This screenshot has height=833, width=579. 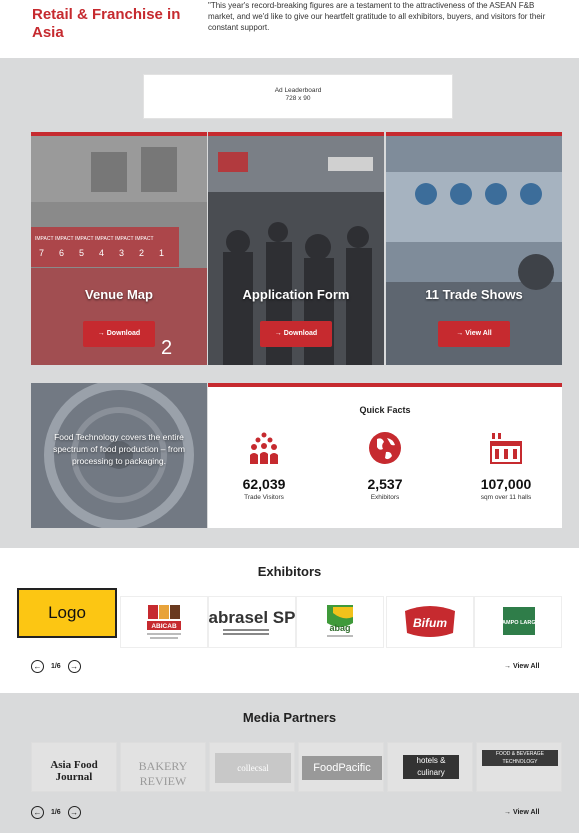 I want to click on svg-text: 1, so click(x=161, y=253).